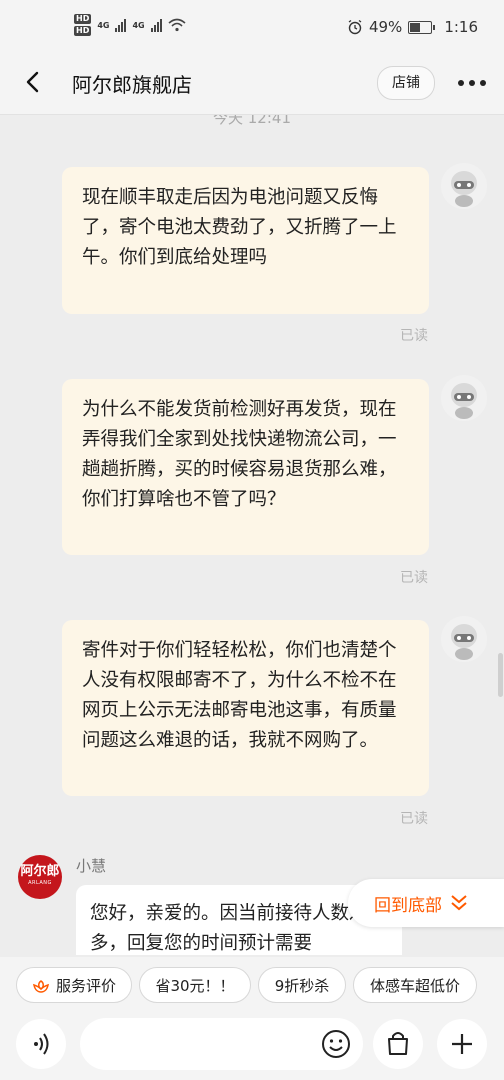 The height and width of the screenshot is (1080, 504). What do you see at coordinates (40, 986) in the screenshot?
I see `flower-icon` at bounding box center [40, 986].